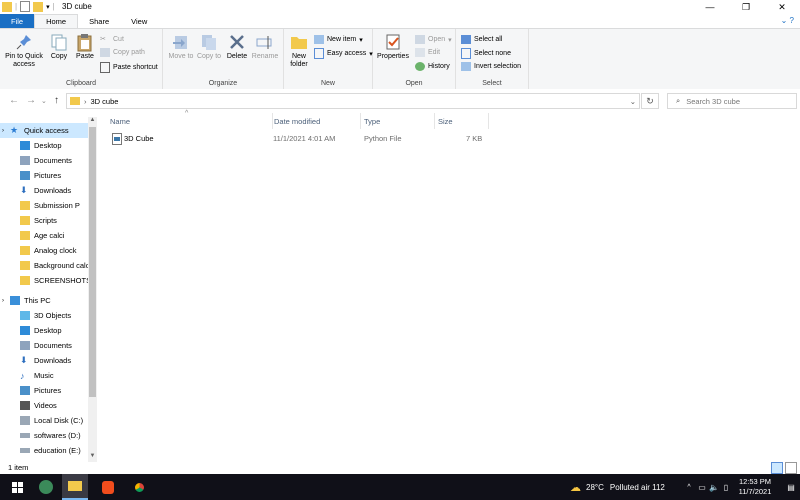  I want to click on nav-item-submission: Submission P📌, so click(49, 205).